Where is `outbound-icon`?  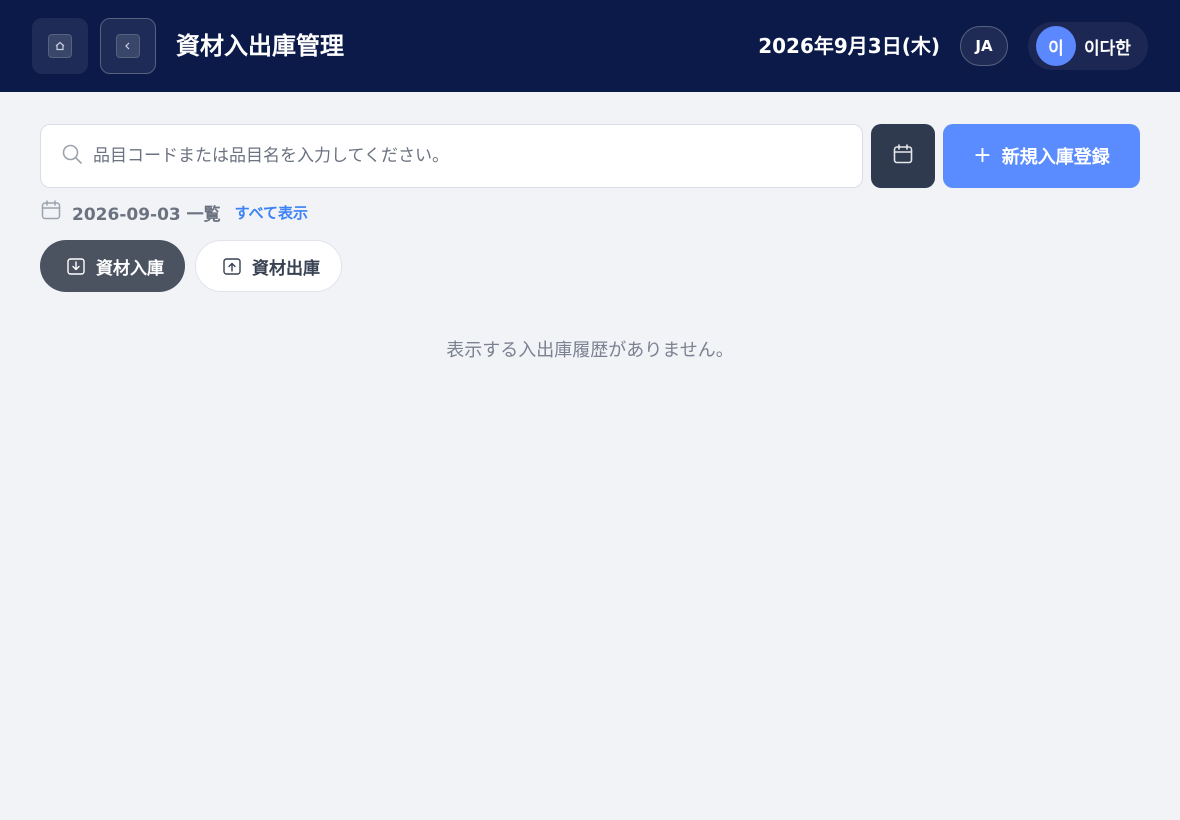 outbound-icon is located at coordinates (232, 266).